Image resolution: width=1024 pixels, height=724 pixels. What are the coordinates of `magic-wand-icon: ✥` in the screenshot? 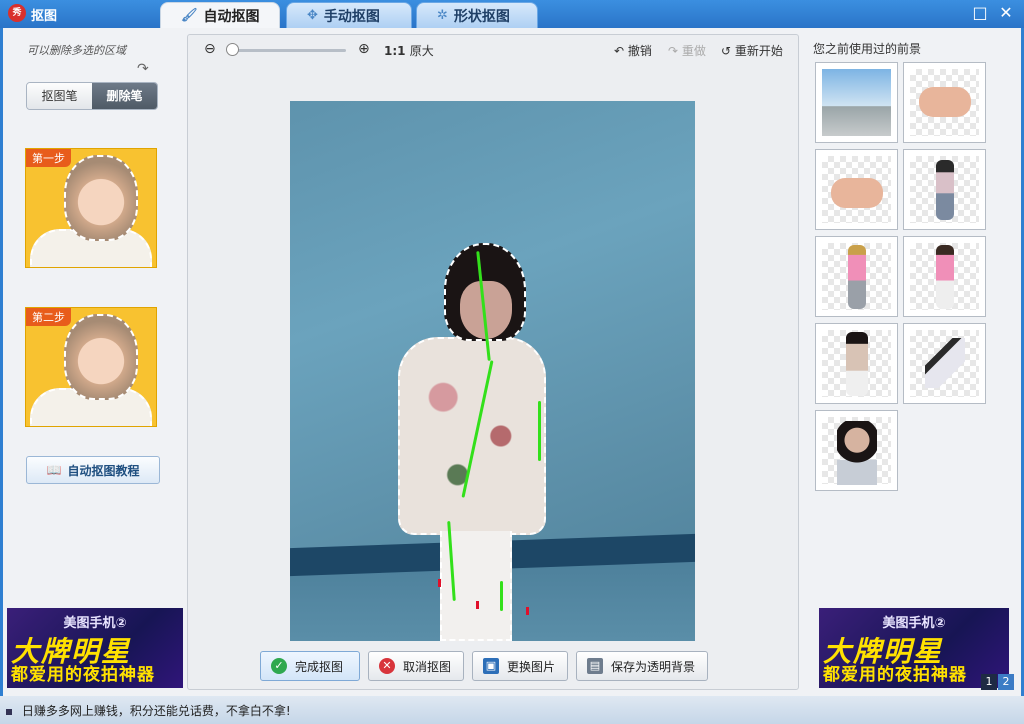 It's located at (312, 15).